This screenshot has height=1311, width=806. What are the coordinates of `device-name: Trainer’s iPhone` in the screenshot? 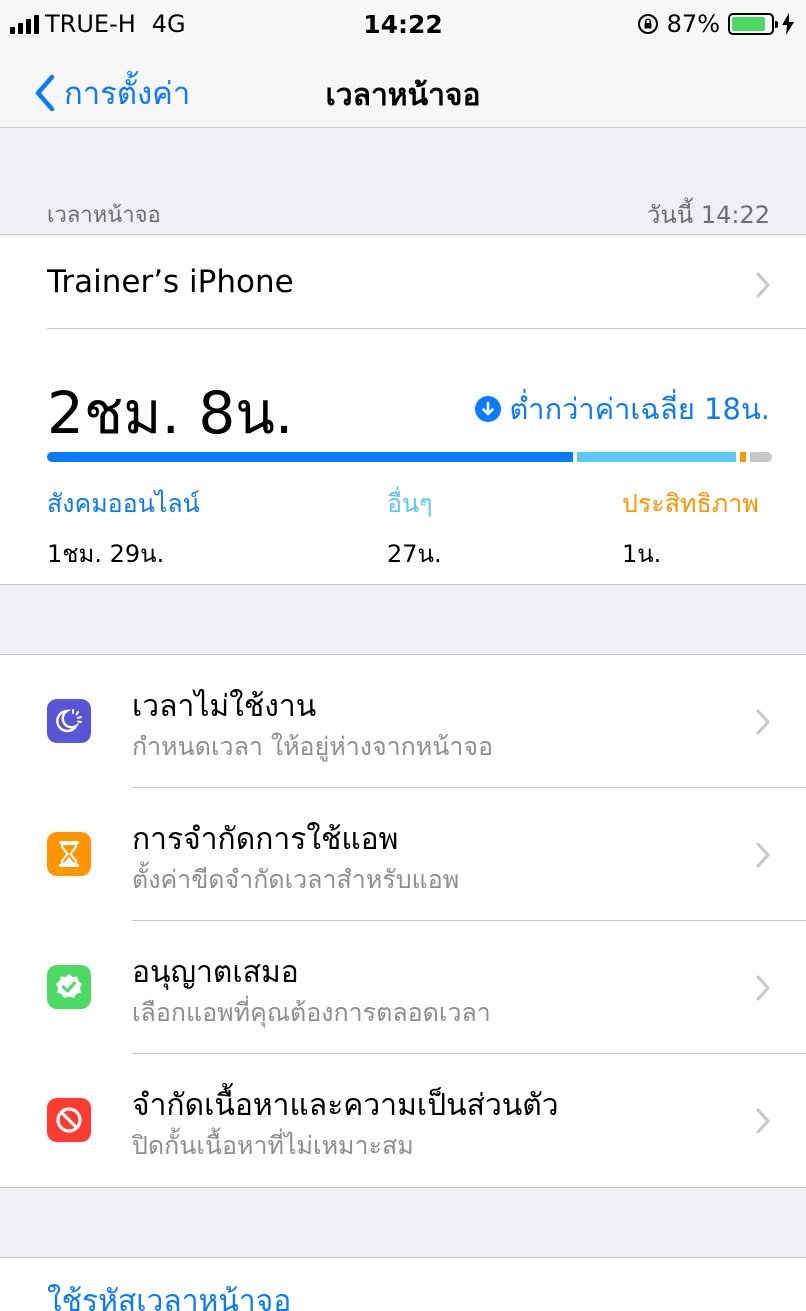 It's located at (170, 282).